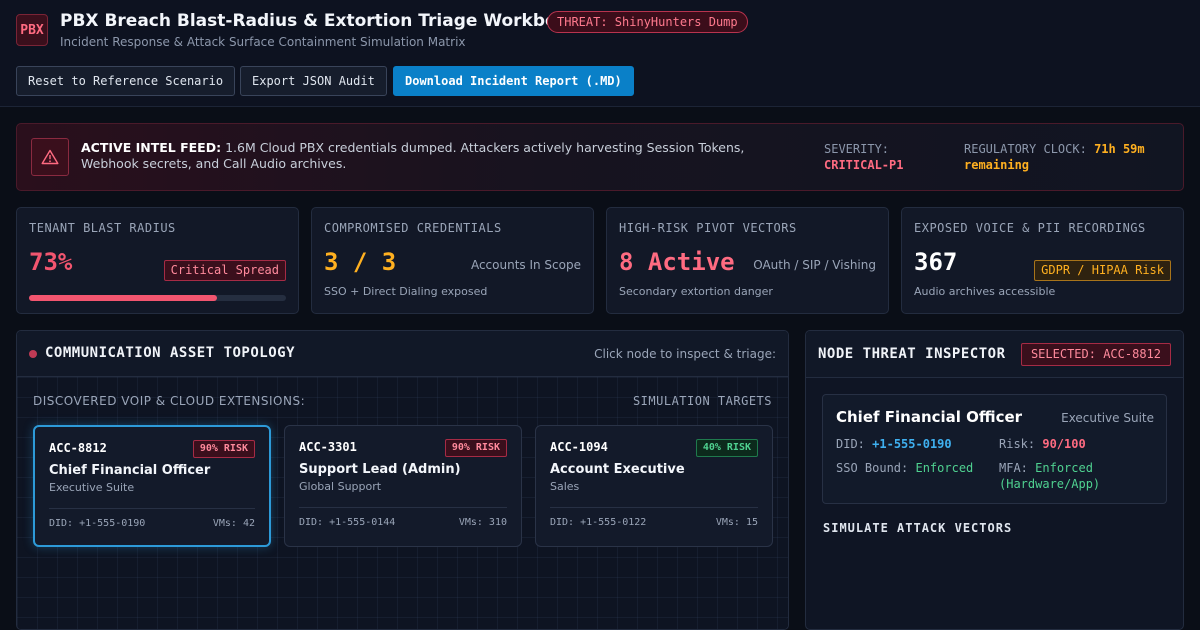 This screenshot has width=1200, height=630. I want to click on inspector-mfa: MFA: Enforced (Hardware/App), so click(1049, 476).